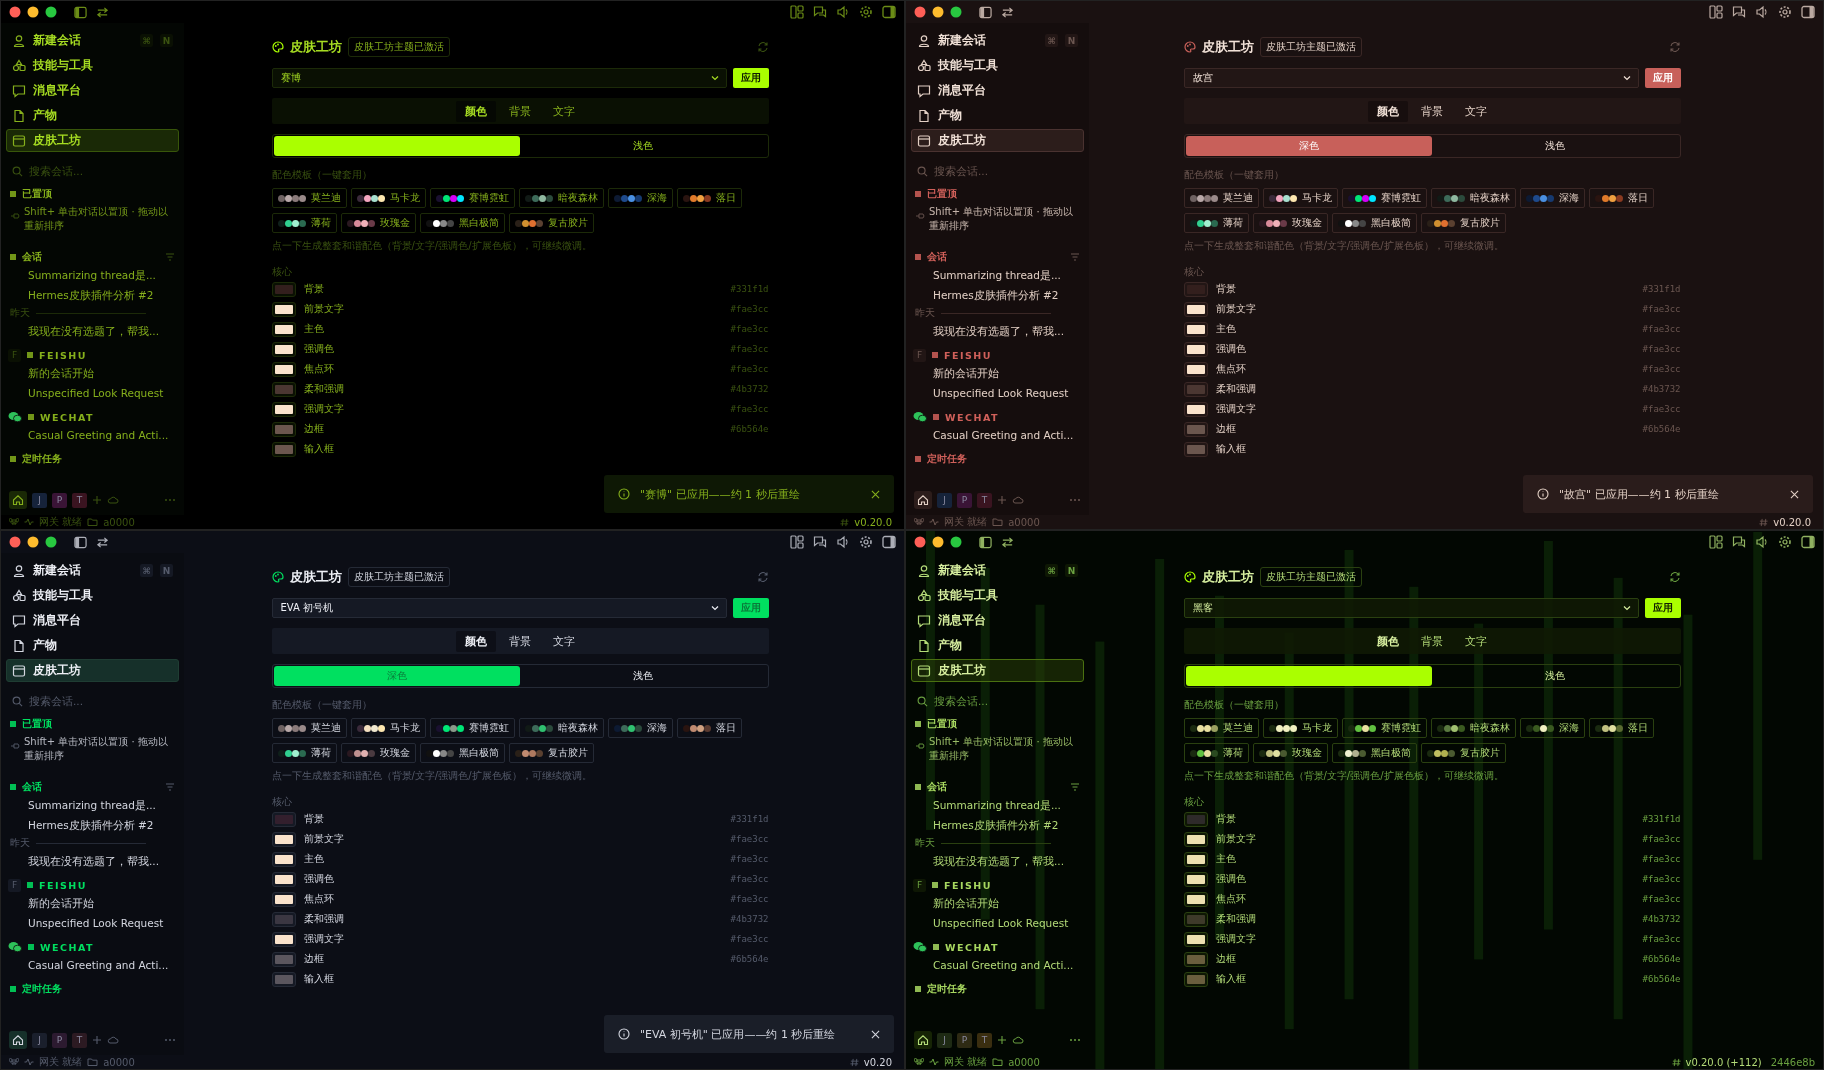 The width and height of the screenshot is (1824, 1070). Describe the element at coordinates (1002, 1040) in the screenshot. I see `plus-icon` at that location.